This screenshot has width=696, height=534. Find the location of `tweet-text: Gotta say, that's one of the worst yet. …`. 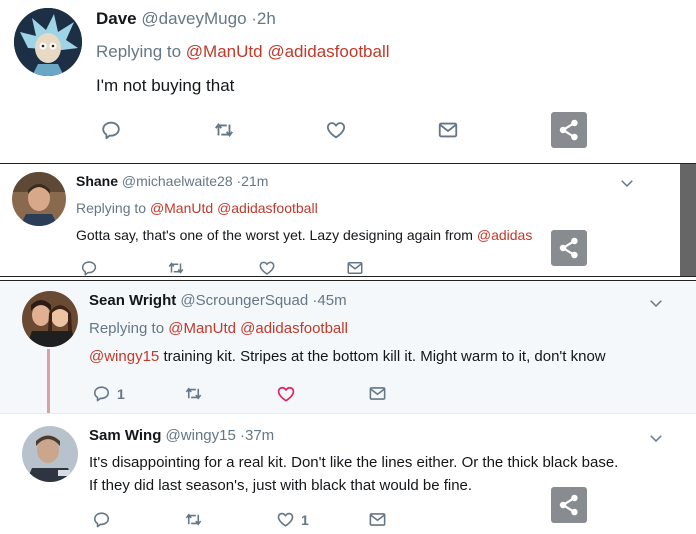

tweet-text: Gotta say, that's one of the worst yet. … is located at coordinates (304, 235).